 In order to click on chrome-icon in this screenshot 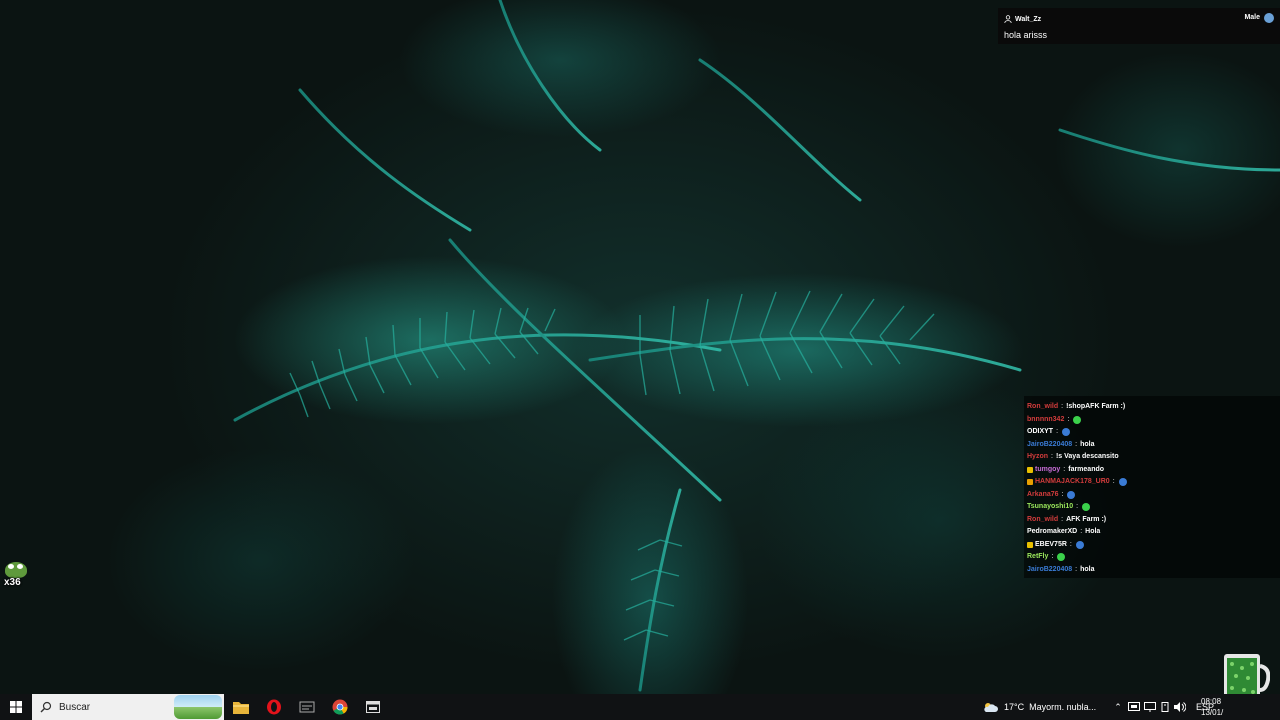, I will do `click(340, 707)`.